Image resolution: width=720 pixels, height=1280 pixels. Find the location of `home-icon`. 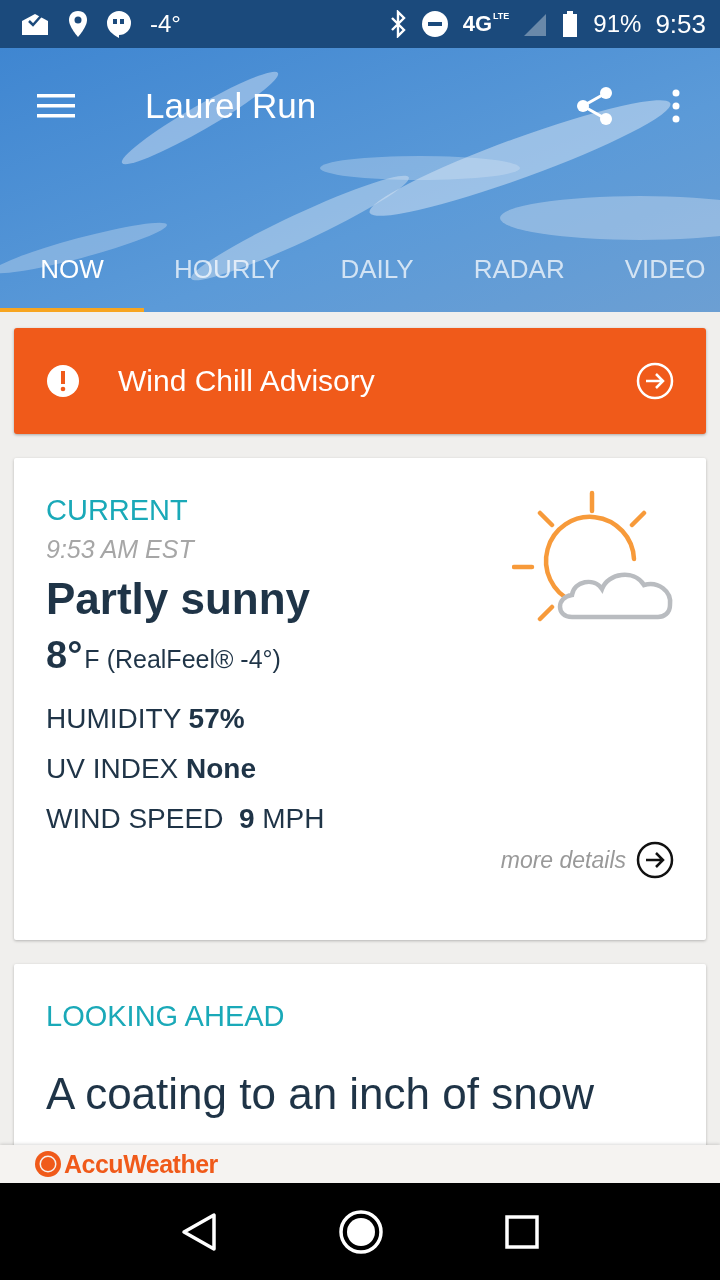

home-icon is located at coordinates (361, 1231).